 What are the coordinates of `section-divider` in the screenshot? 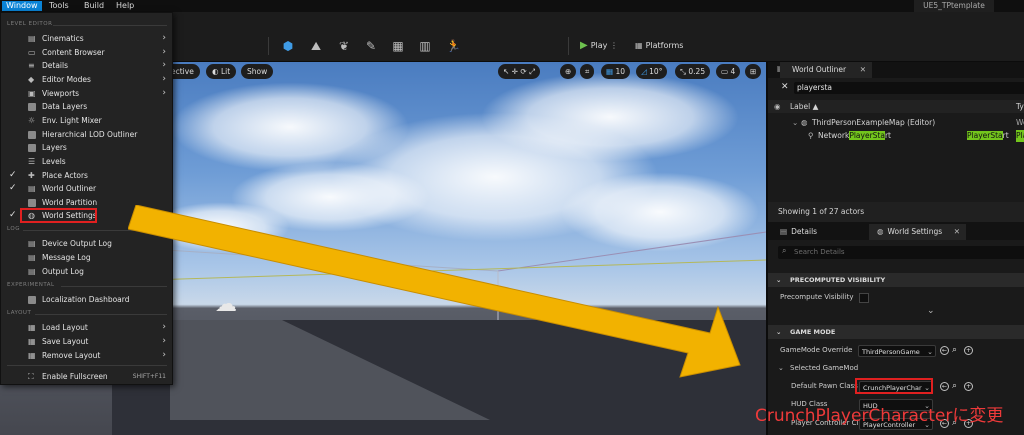 It's located at (110, 25).